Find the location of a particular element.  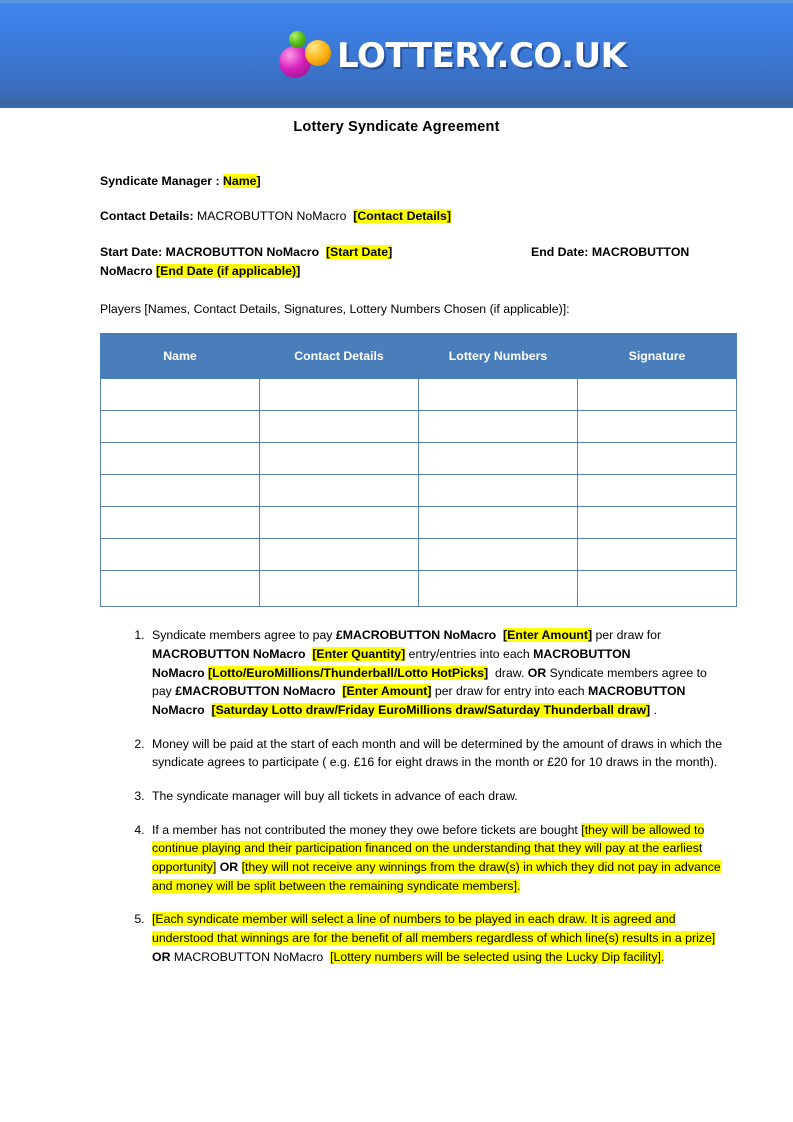

start-date-value: [Start Date] is located at coordinates (359, 252).